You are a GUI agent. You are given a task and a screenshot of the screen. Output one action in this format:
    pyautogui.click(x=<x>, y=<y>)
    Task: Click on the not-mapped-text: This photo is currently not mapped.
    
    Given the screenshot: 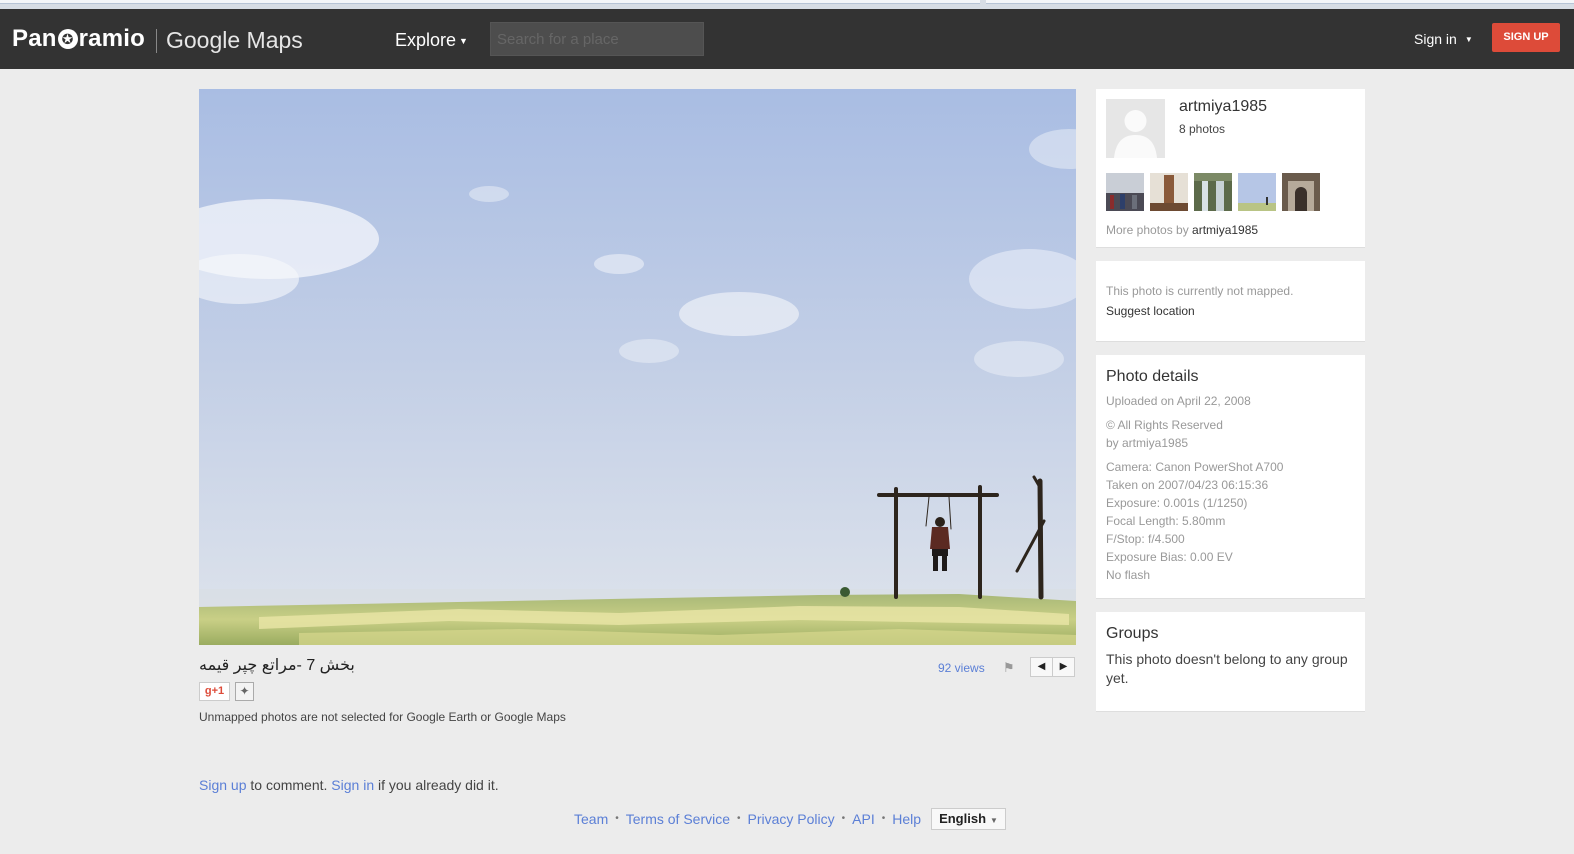 What is the action you would take?
    pyautogui.click(x=1200, y=291)
    